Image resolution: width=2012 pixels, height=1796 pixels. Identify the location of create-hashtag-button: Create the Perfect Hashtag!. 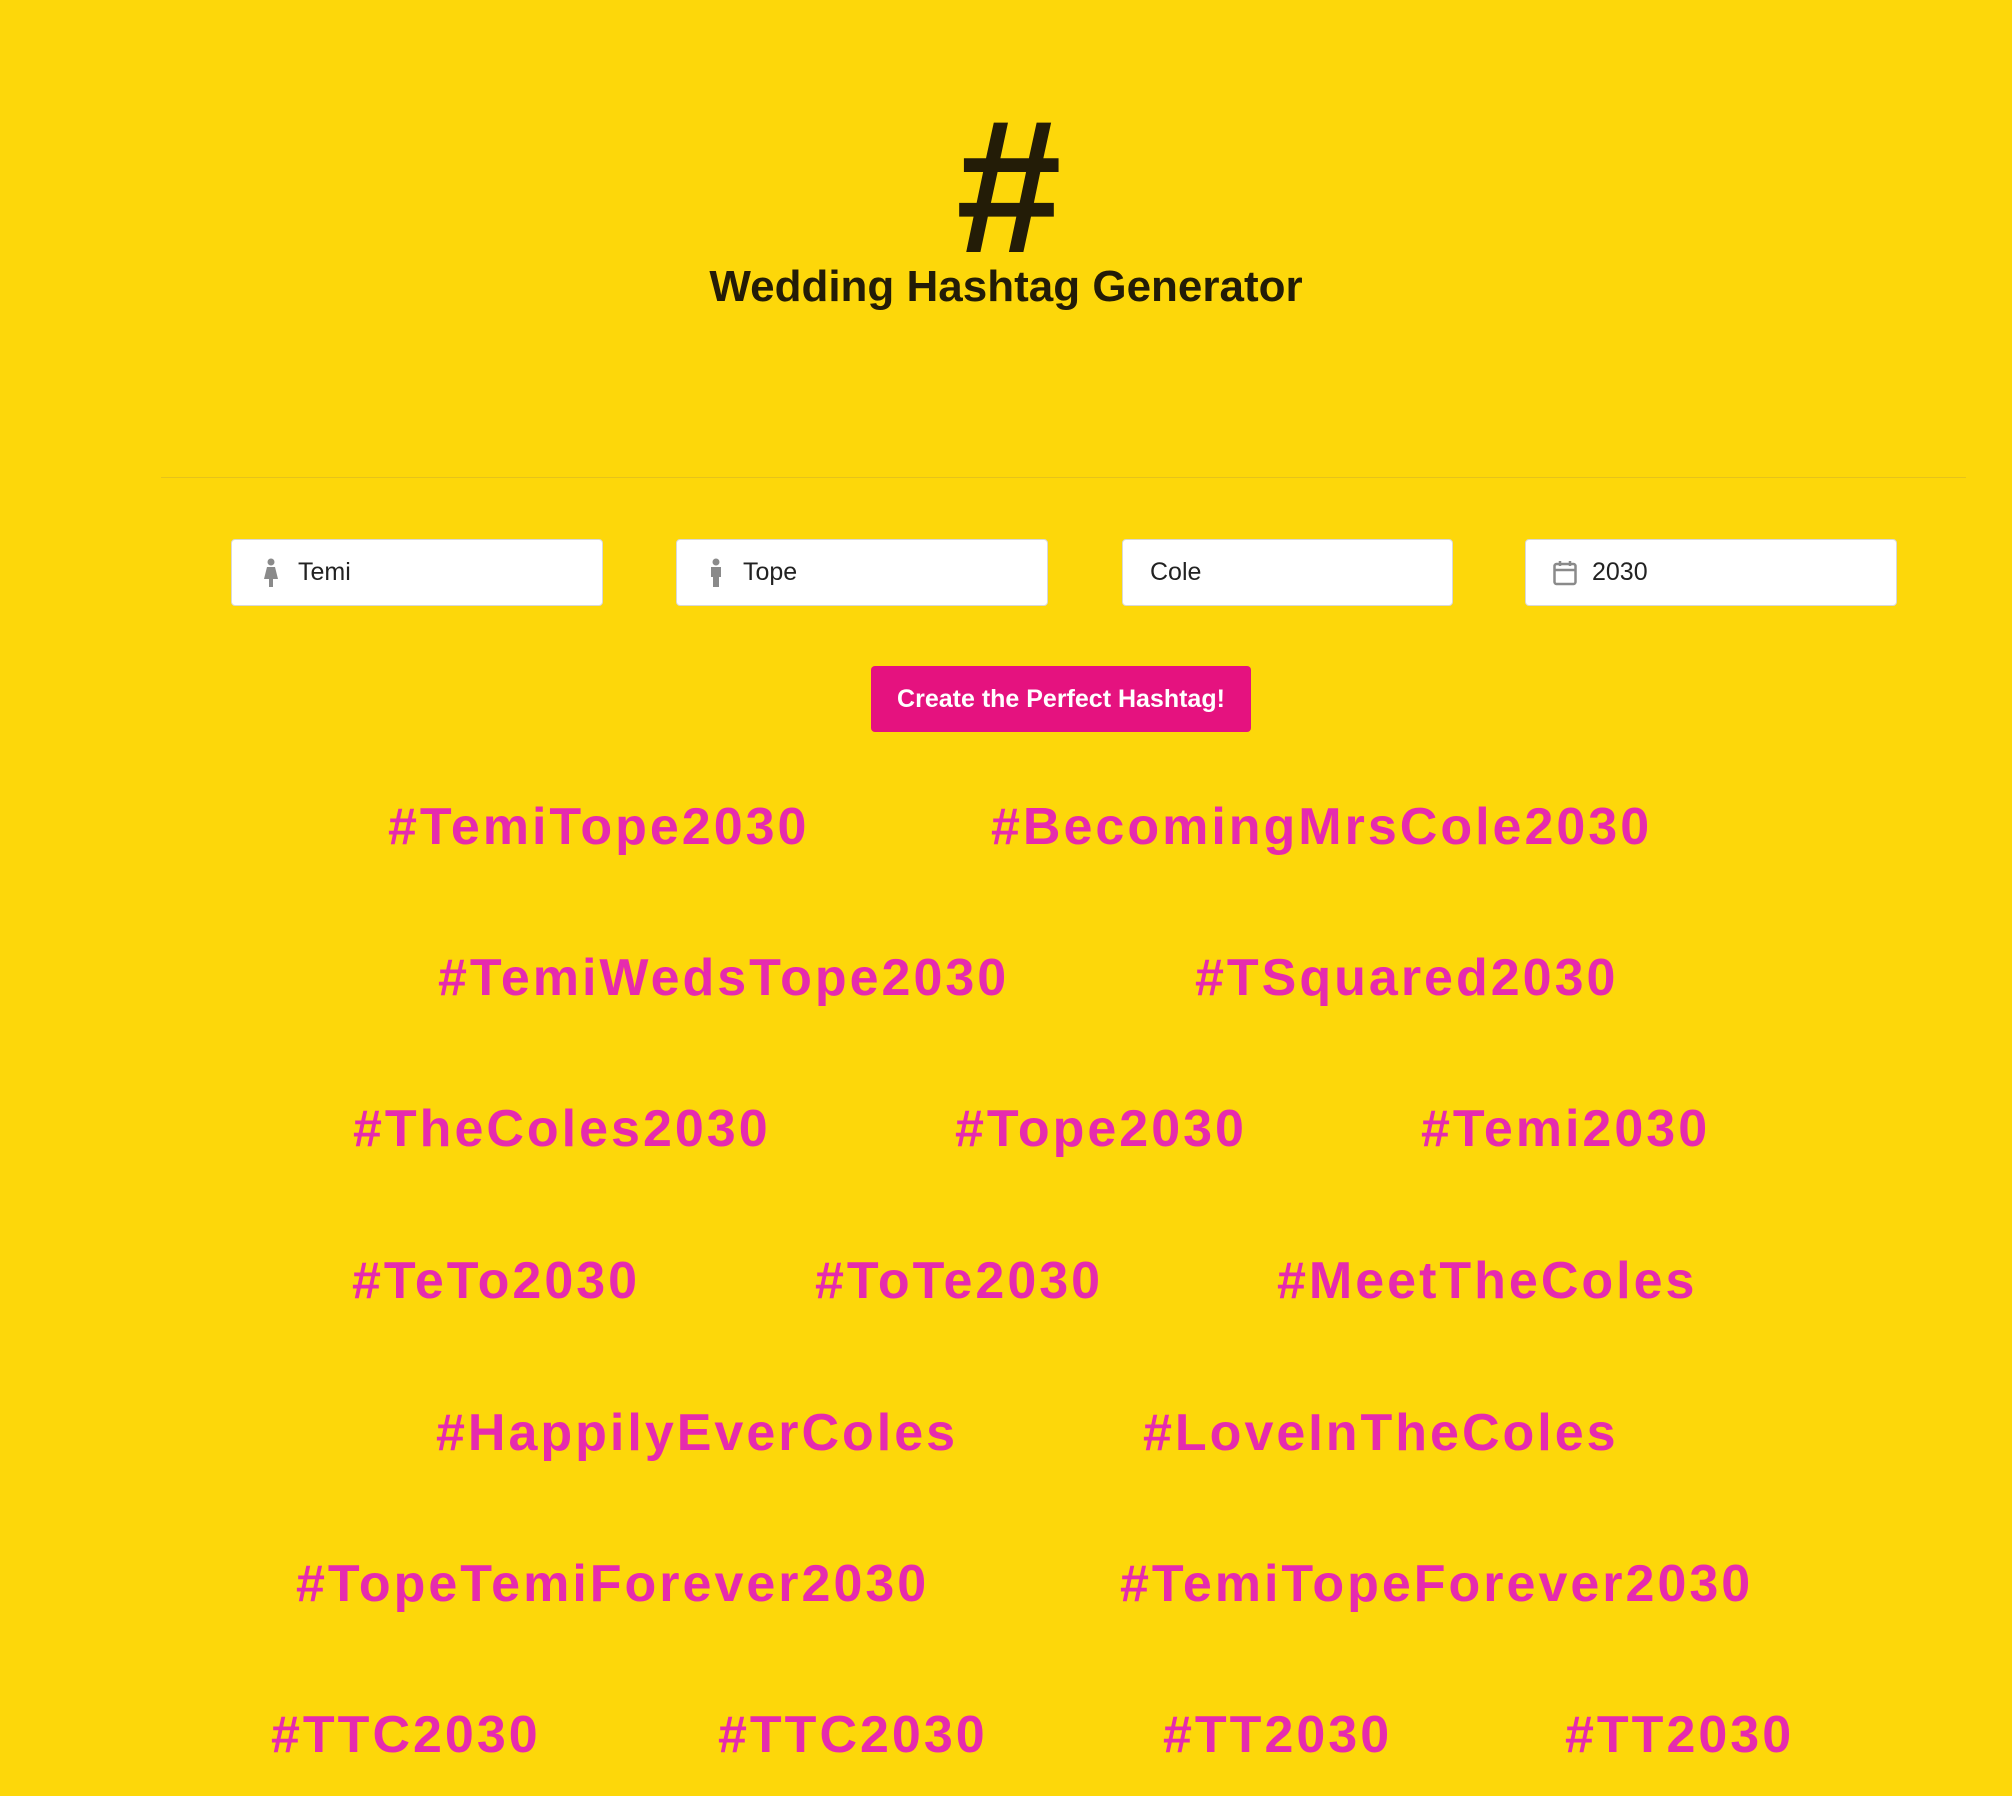
(1061, 699).